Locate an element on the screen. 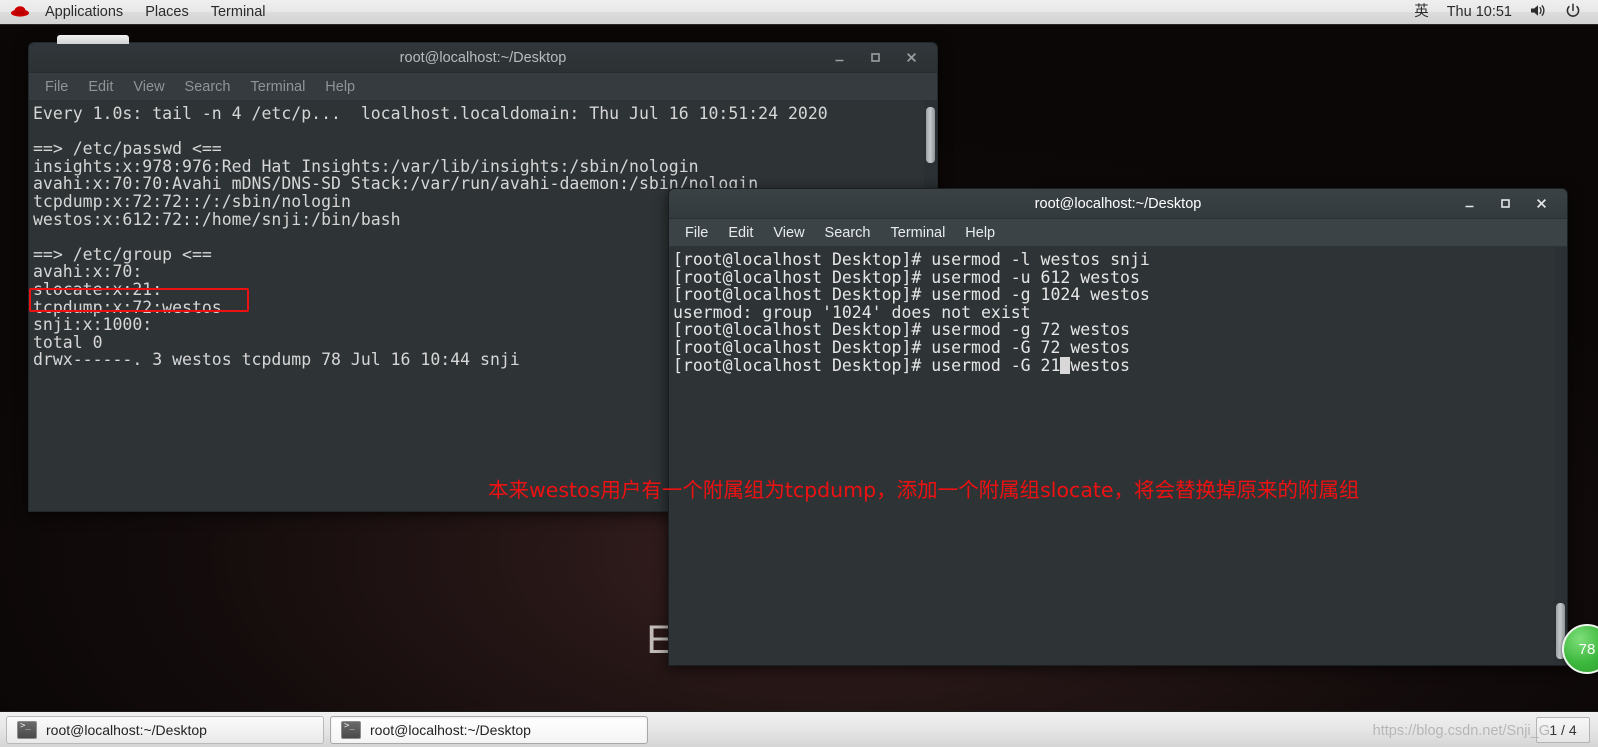 The width and height of the screenshot is (1598, 747). terminal-cursor is located at coordinates (1065, 365).